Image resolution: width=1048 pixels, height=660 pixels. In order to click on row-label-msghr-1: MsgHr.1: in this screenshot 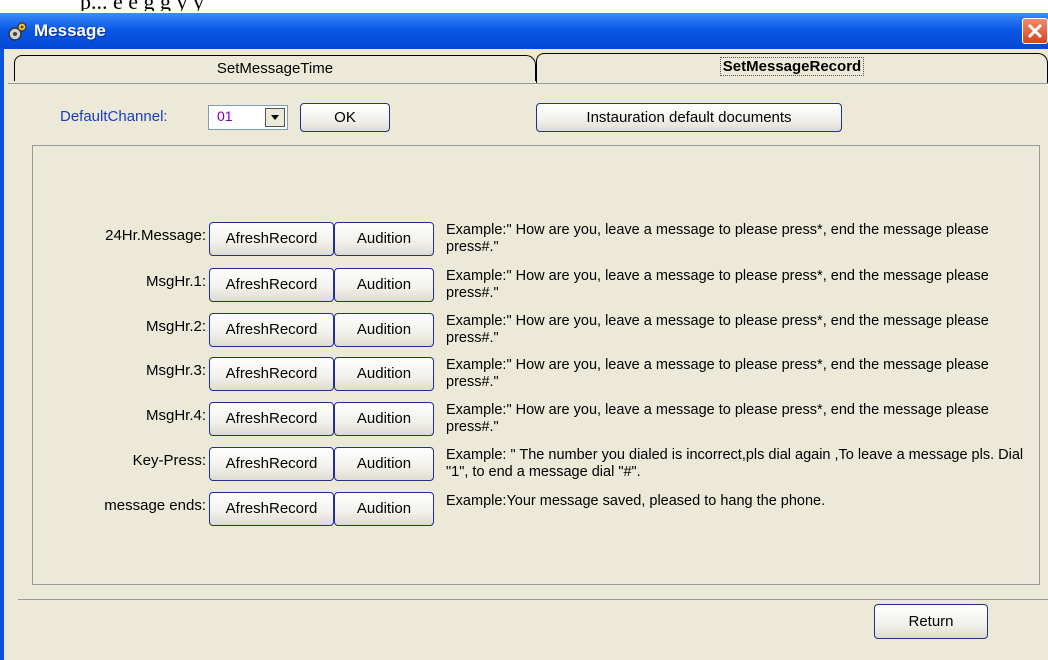, I will do `click(175, 281)`.